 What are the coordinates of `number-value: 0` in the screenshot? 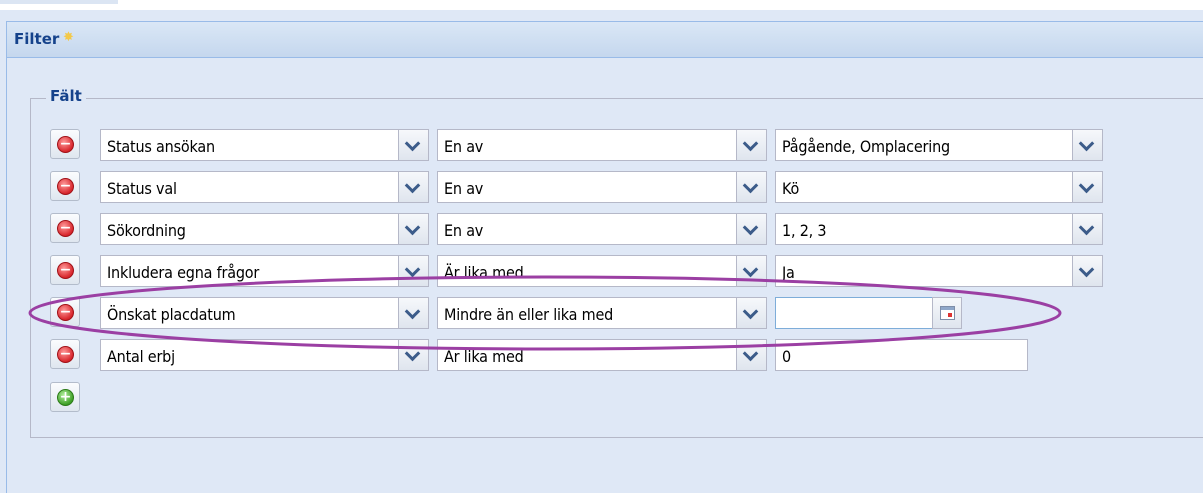 It's located at (786, 356).